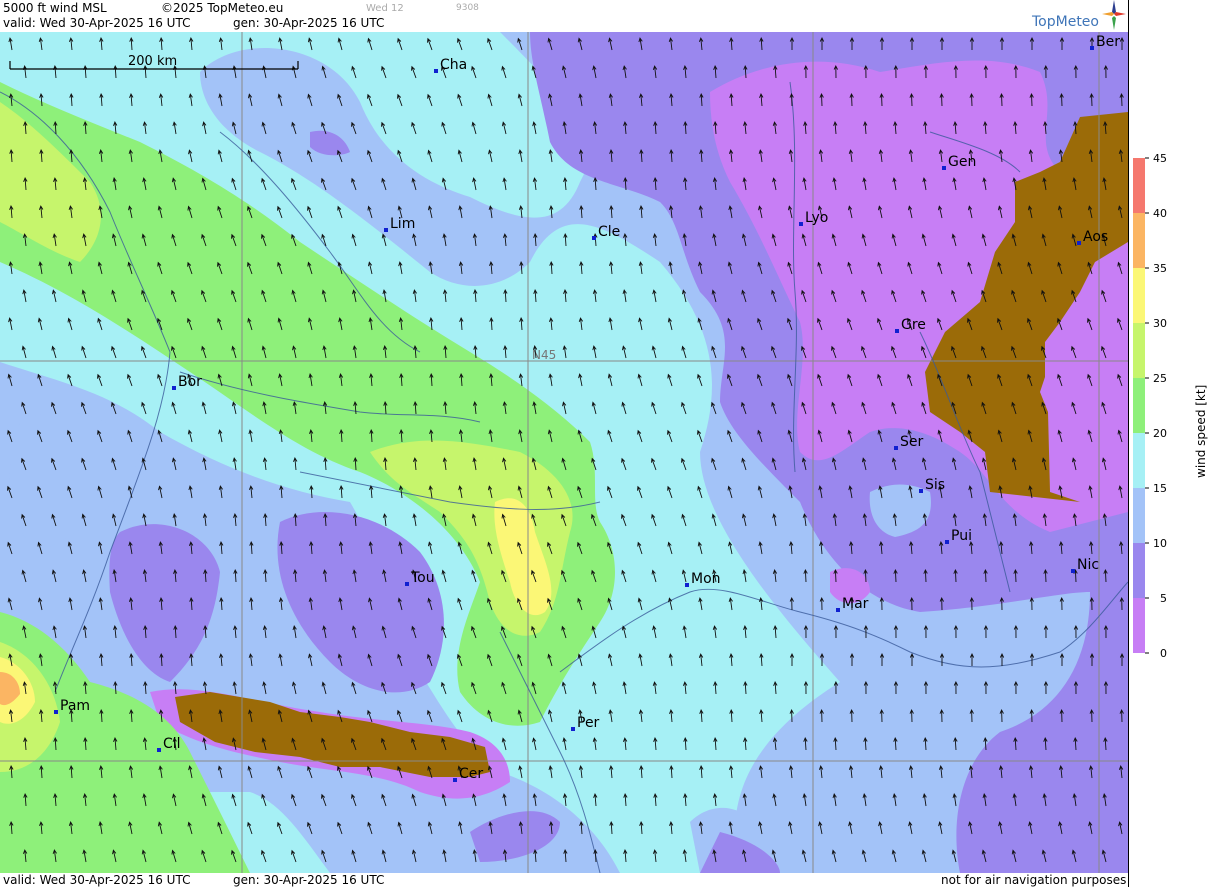 The height and width of the screenshot is (891, 1219). Describe the element at coordinates (55, 8) in the screenshot. I see `product-title: 5000 ft wind MSL` at that location.